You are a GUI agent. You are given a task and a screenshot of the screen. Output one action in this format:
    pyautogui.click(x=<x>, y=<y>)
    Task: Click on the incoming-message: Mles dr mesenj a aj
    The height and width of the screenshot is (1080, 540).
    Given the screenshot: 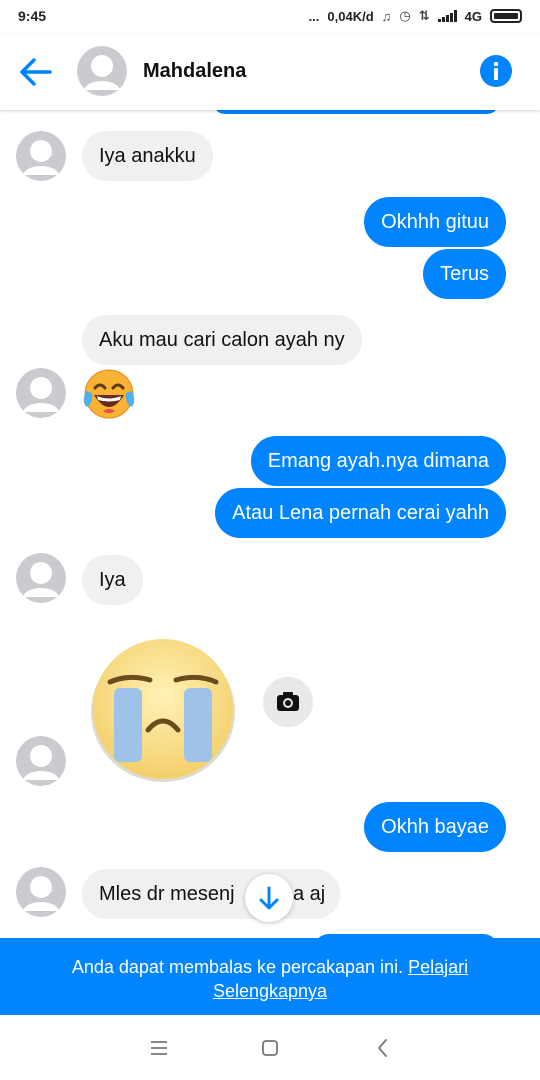 What is the action you would take?
    pyautogui.click(x=211, y=894)
    